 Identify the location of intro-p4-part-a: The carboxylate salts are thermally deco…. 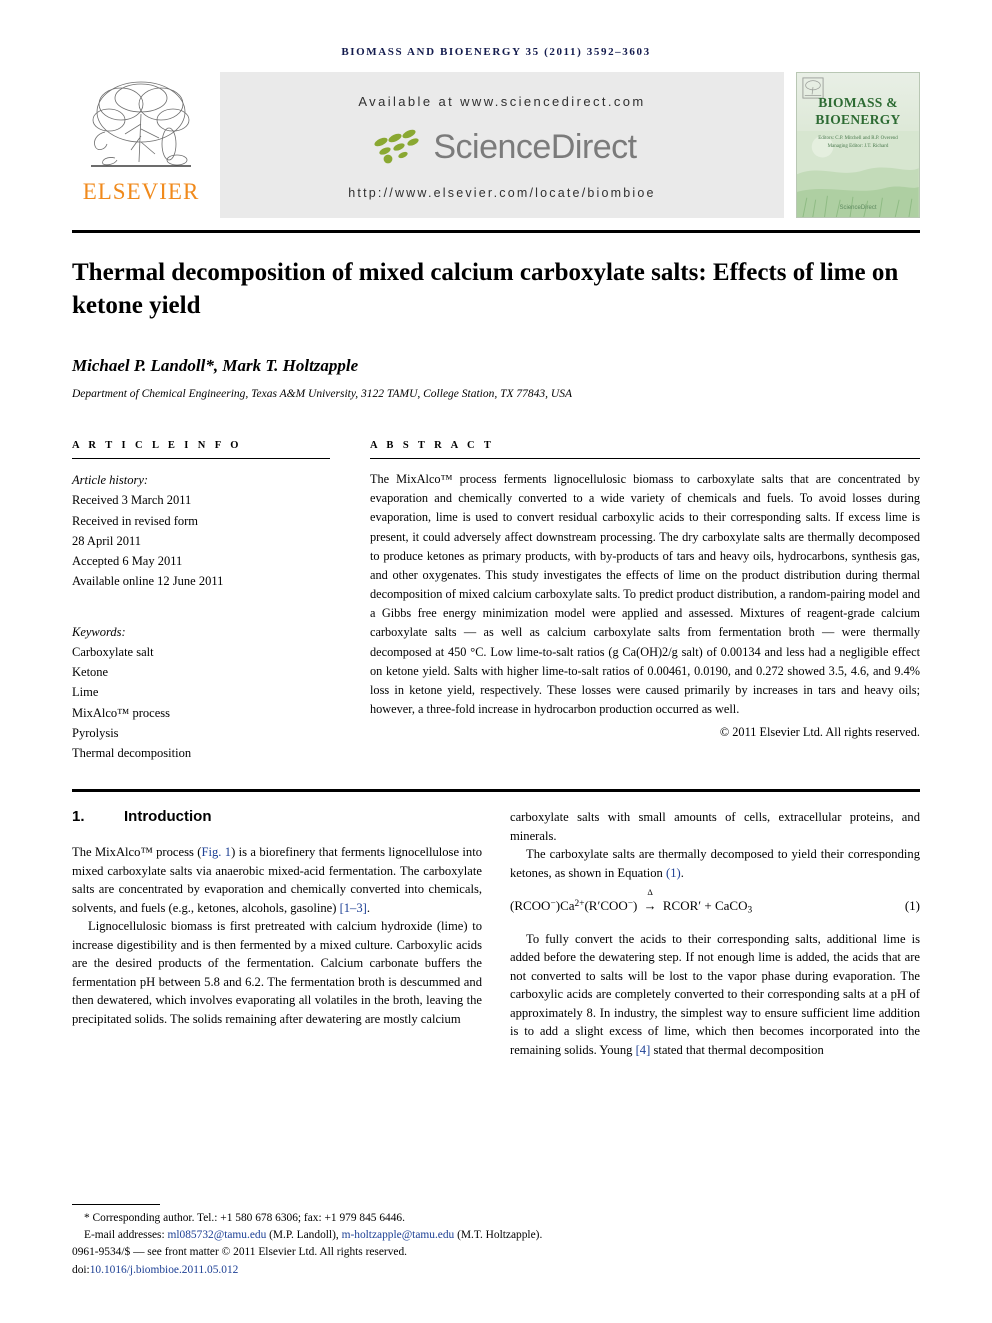
(715, 863).